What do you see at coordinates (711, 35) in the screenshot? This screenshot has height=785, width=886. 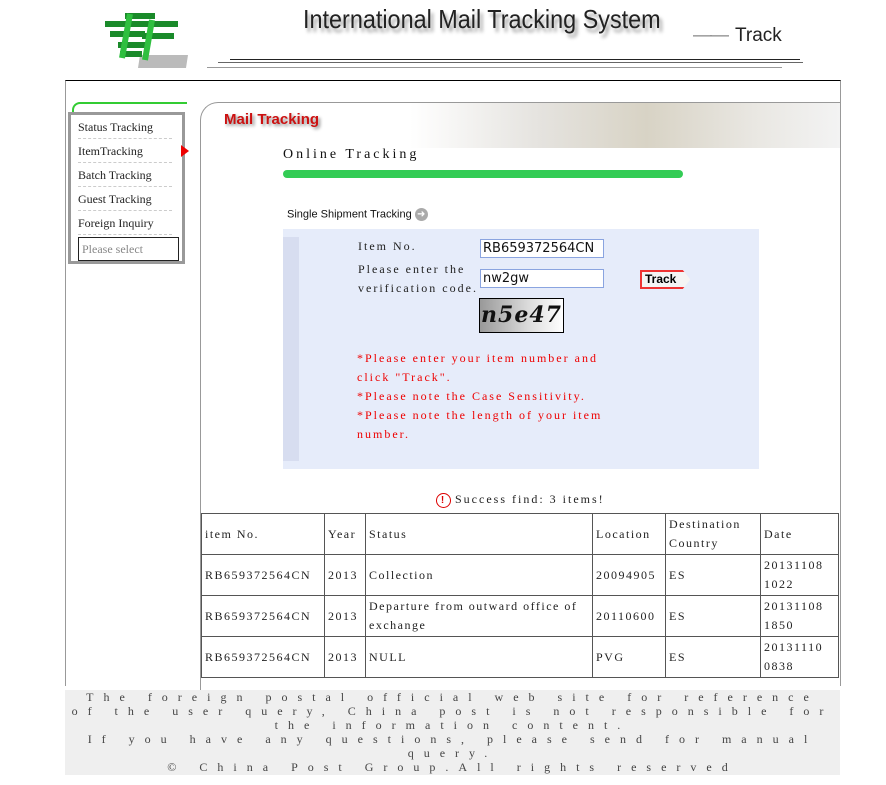 I see `section-prefix: ——` at bounding box center [711, 35].